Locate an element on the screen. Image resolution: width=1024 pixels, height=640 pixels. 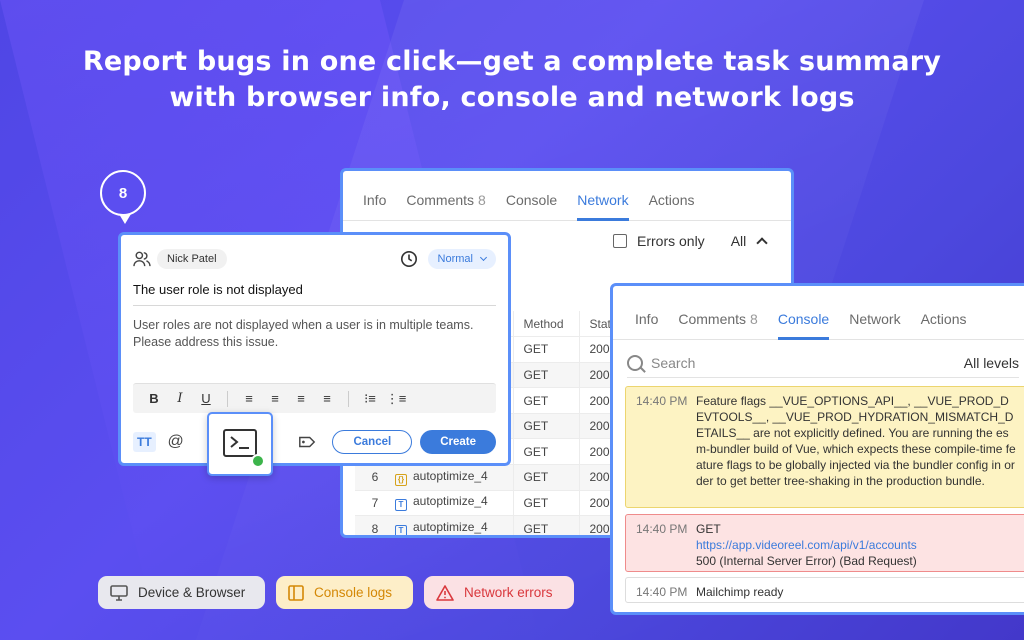
italic-icon: I is located at coordinates (180, 398).